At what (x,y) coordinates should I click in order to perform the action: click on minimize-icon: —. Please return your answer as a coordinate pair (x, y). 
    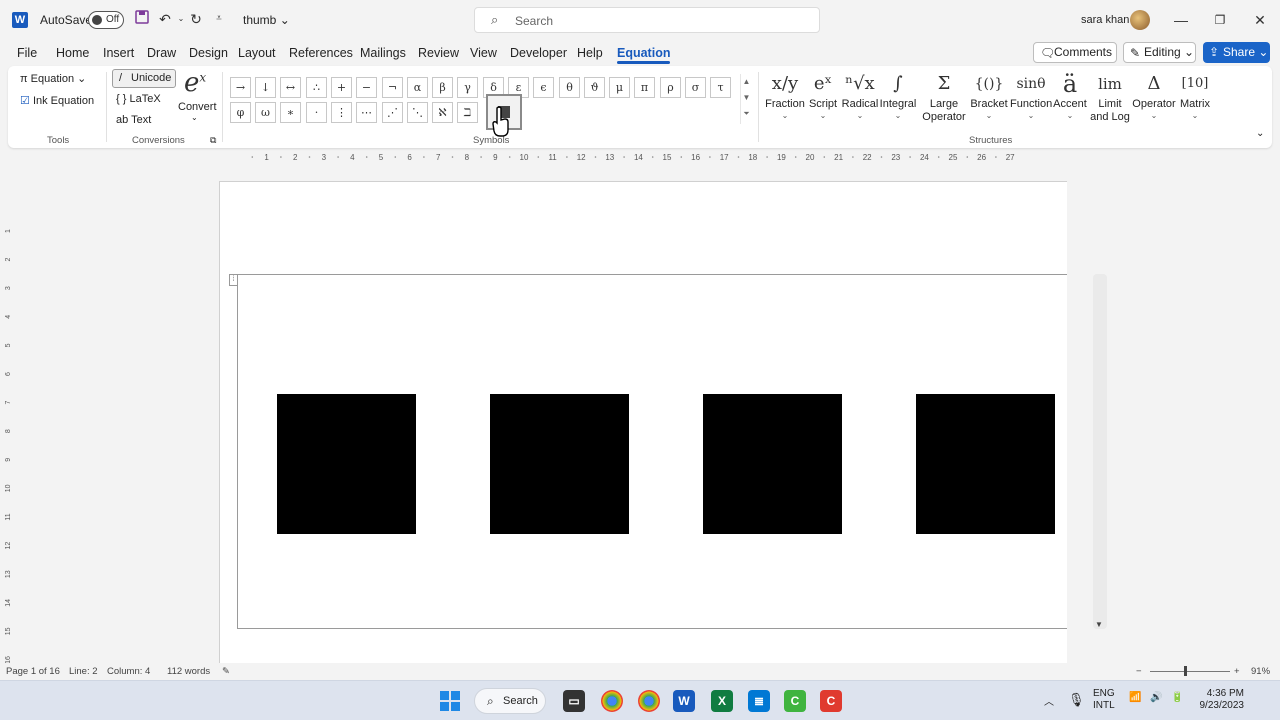
    Looking at the image, I should click on (1181, 20).